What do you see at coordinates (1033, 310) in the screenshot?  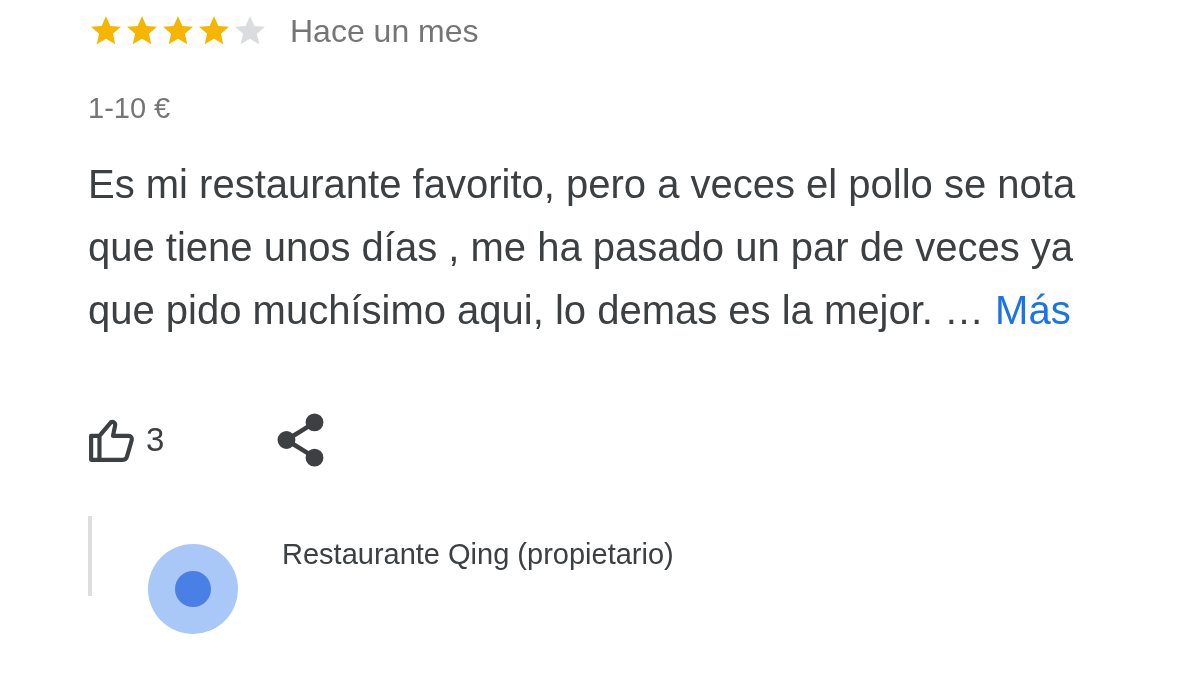 I see `more-link: Más` at bounding box center [1033, 310].